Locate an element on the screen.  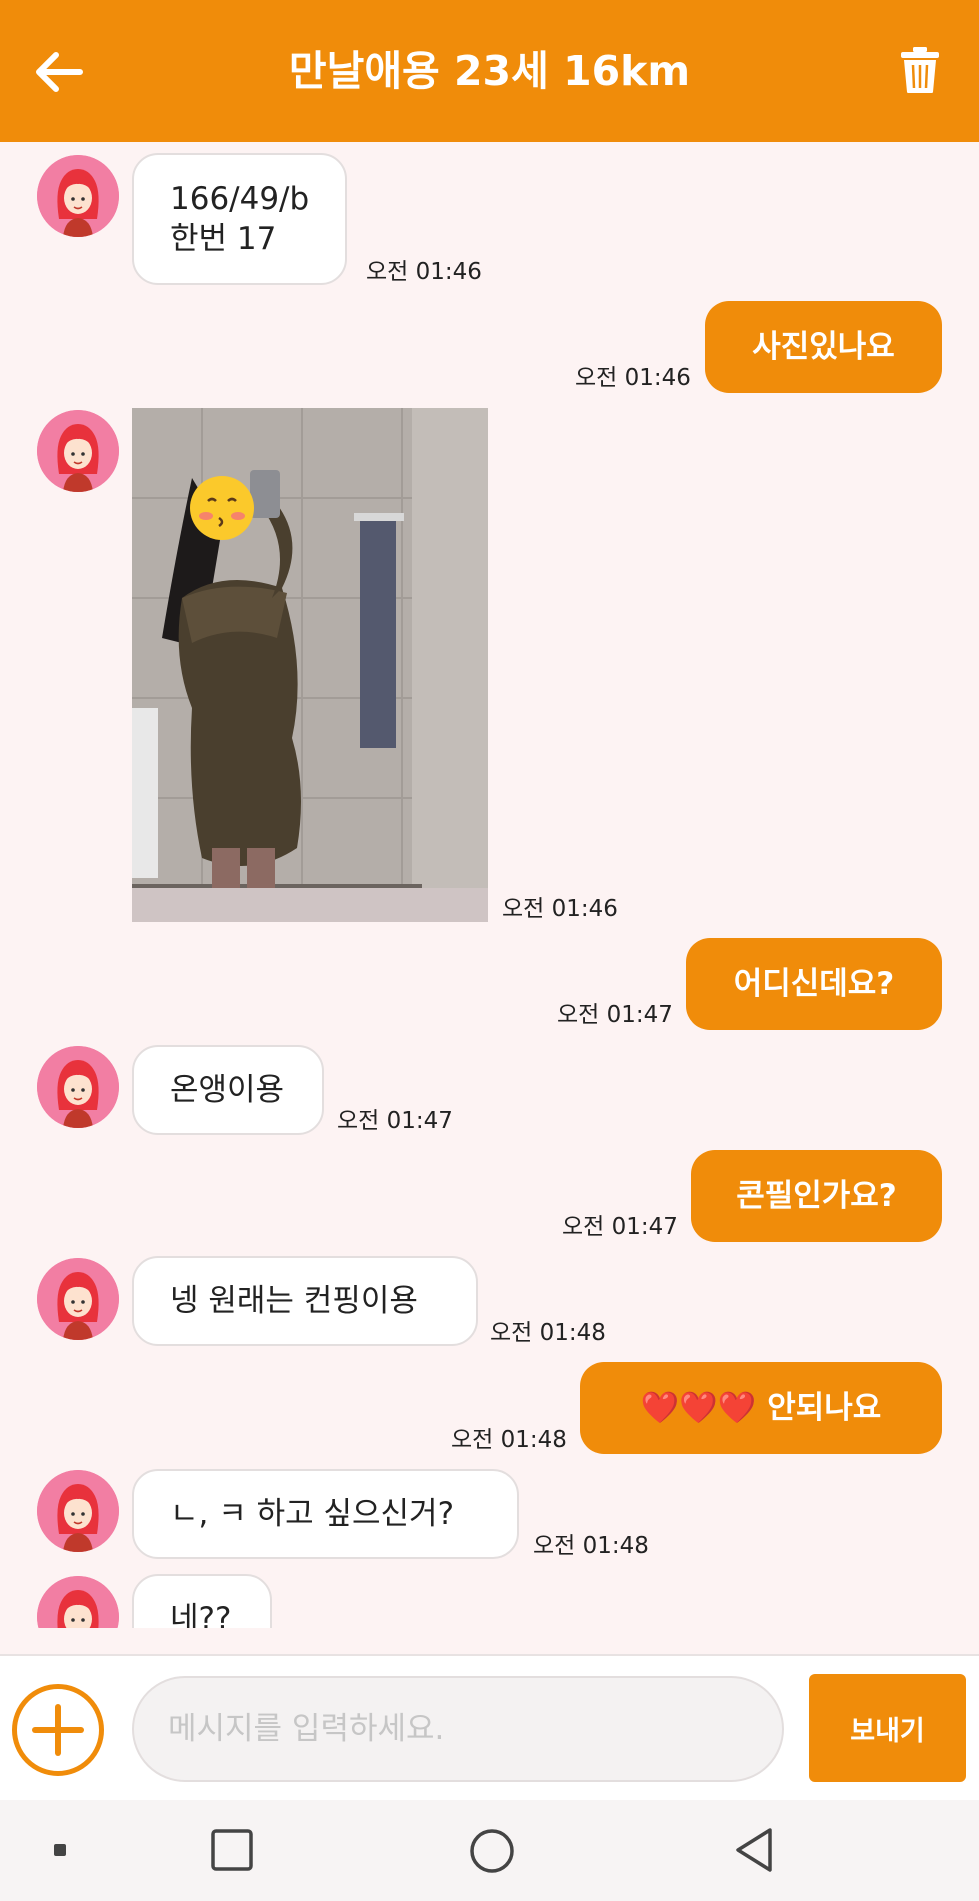
message-input is located at coordinates (458, 1729).